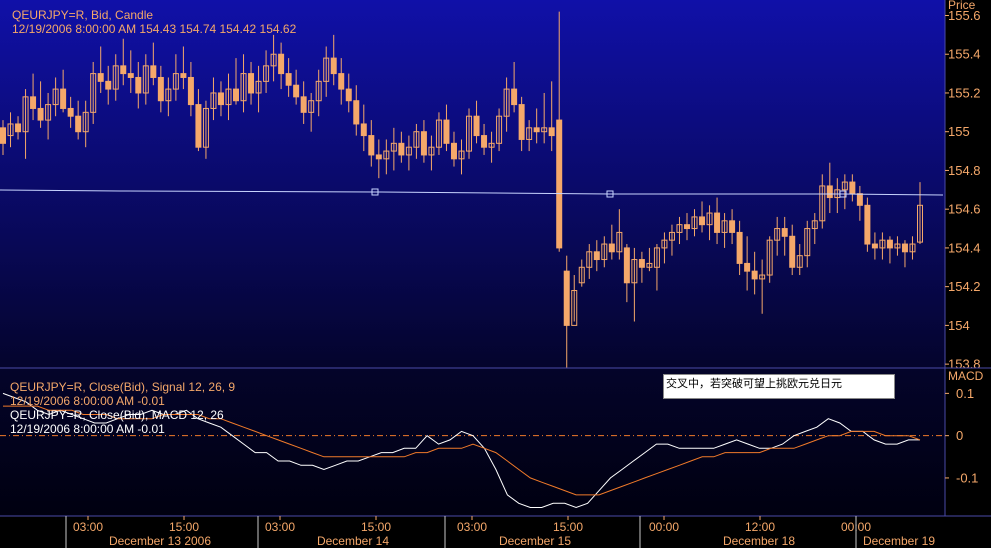  What do you see at coordinates (87, 429) in the screenshot?
I see `macd-value-readout: 12/19/2006 8:00:00 AM -0.01` at bounding box center [87, 429].